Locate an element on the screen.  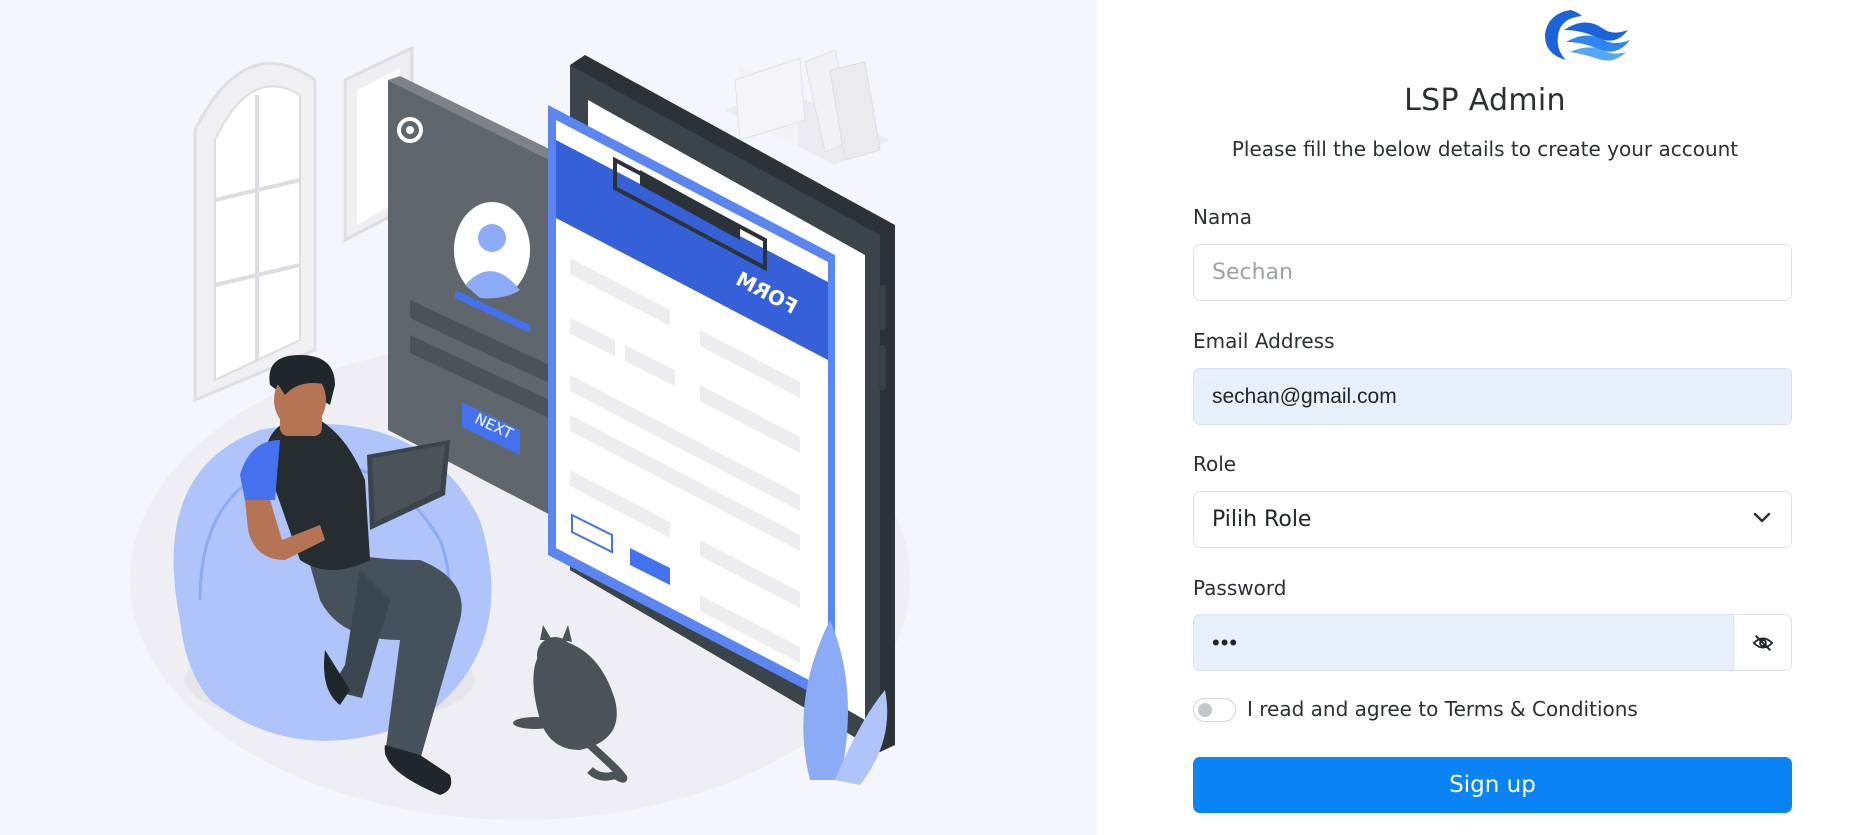
terms-label: I read and agree to Terms & Conditions is located at coordinates (1442, 709).